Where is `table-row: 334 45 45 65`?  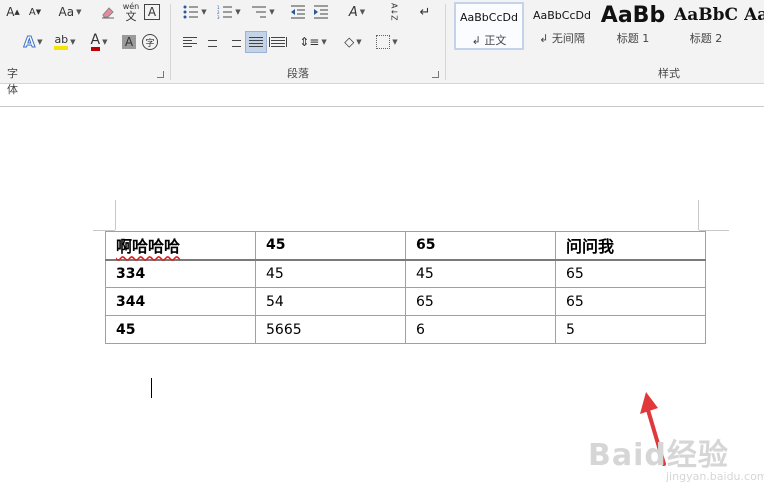
table-row: 334 45 45 65 is located at coordinates (405, 273).